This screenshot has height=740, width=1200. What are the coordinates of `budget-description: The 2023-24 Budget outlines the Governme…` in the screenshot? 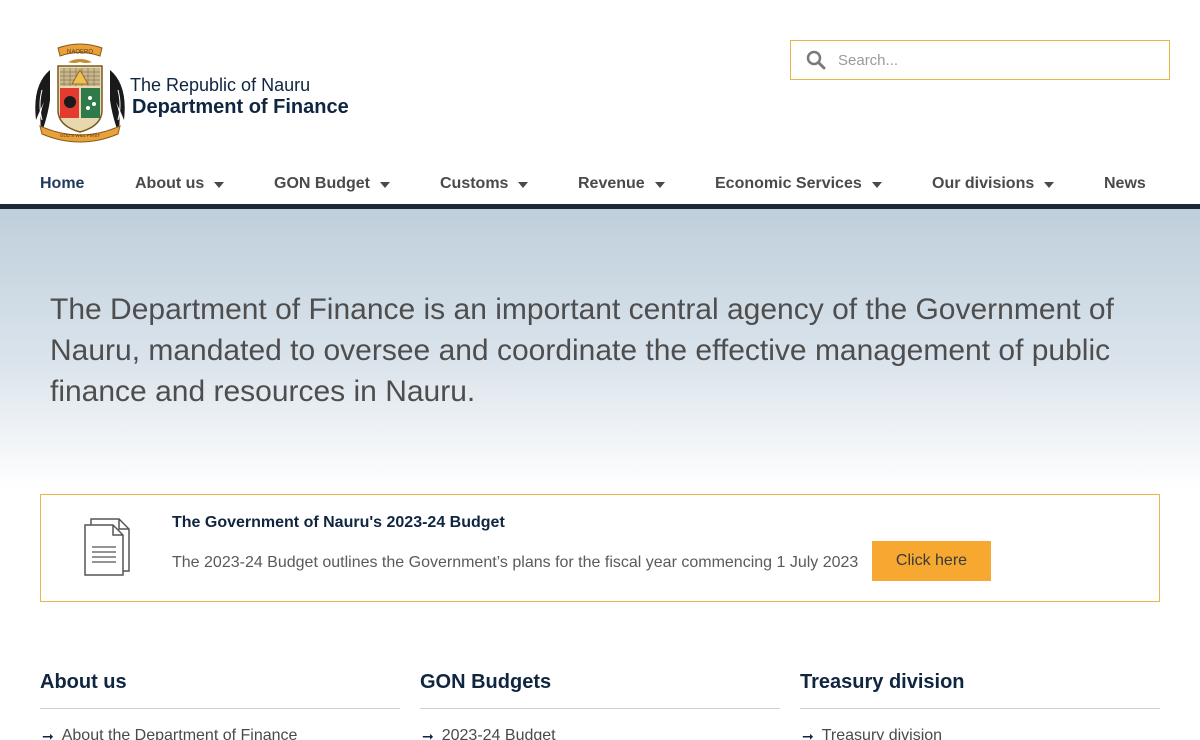 It's located at (515, 562).